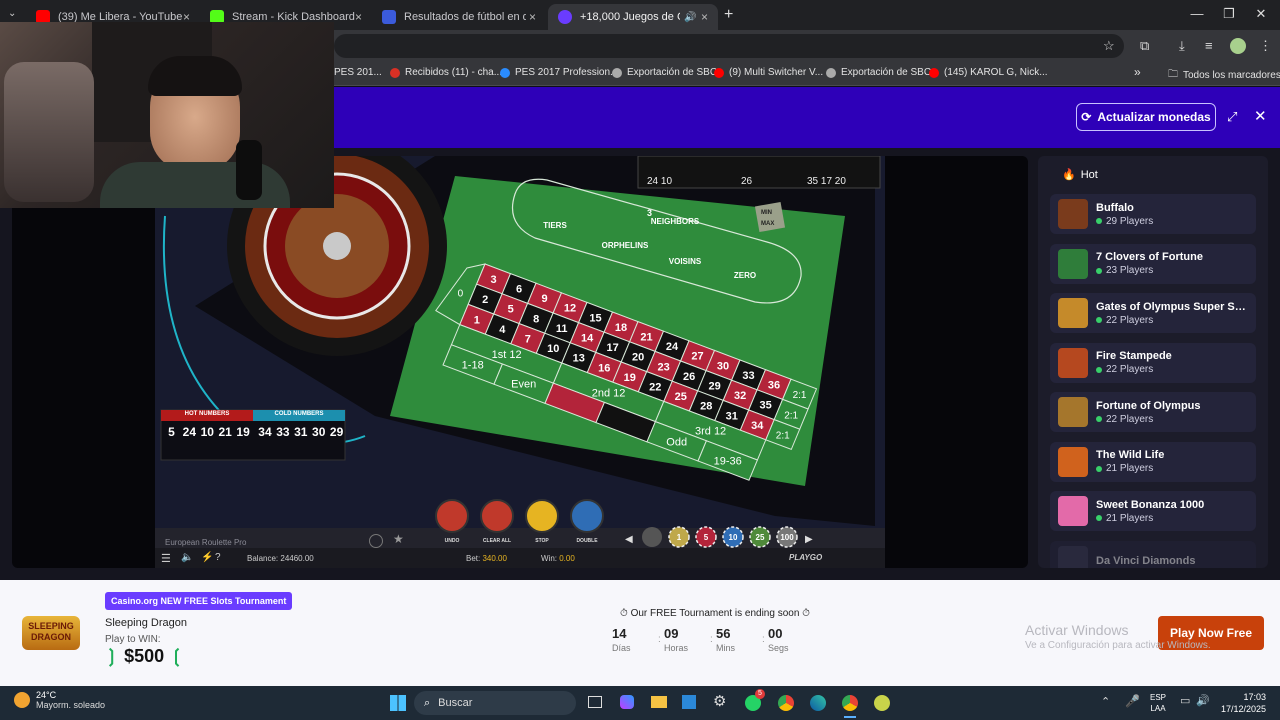 The image size is (1280, 720). Describe the element at coordinates (1153, 214) in the screenshot. I see `hot-game-item: Buffalo 29 Players` at that location.